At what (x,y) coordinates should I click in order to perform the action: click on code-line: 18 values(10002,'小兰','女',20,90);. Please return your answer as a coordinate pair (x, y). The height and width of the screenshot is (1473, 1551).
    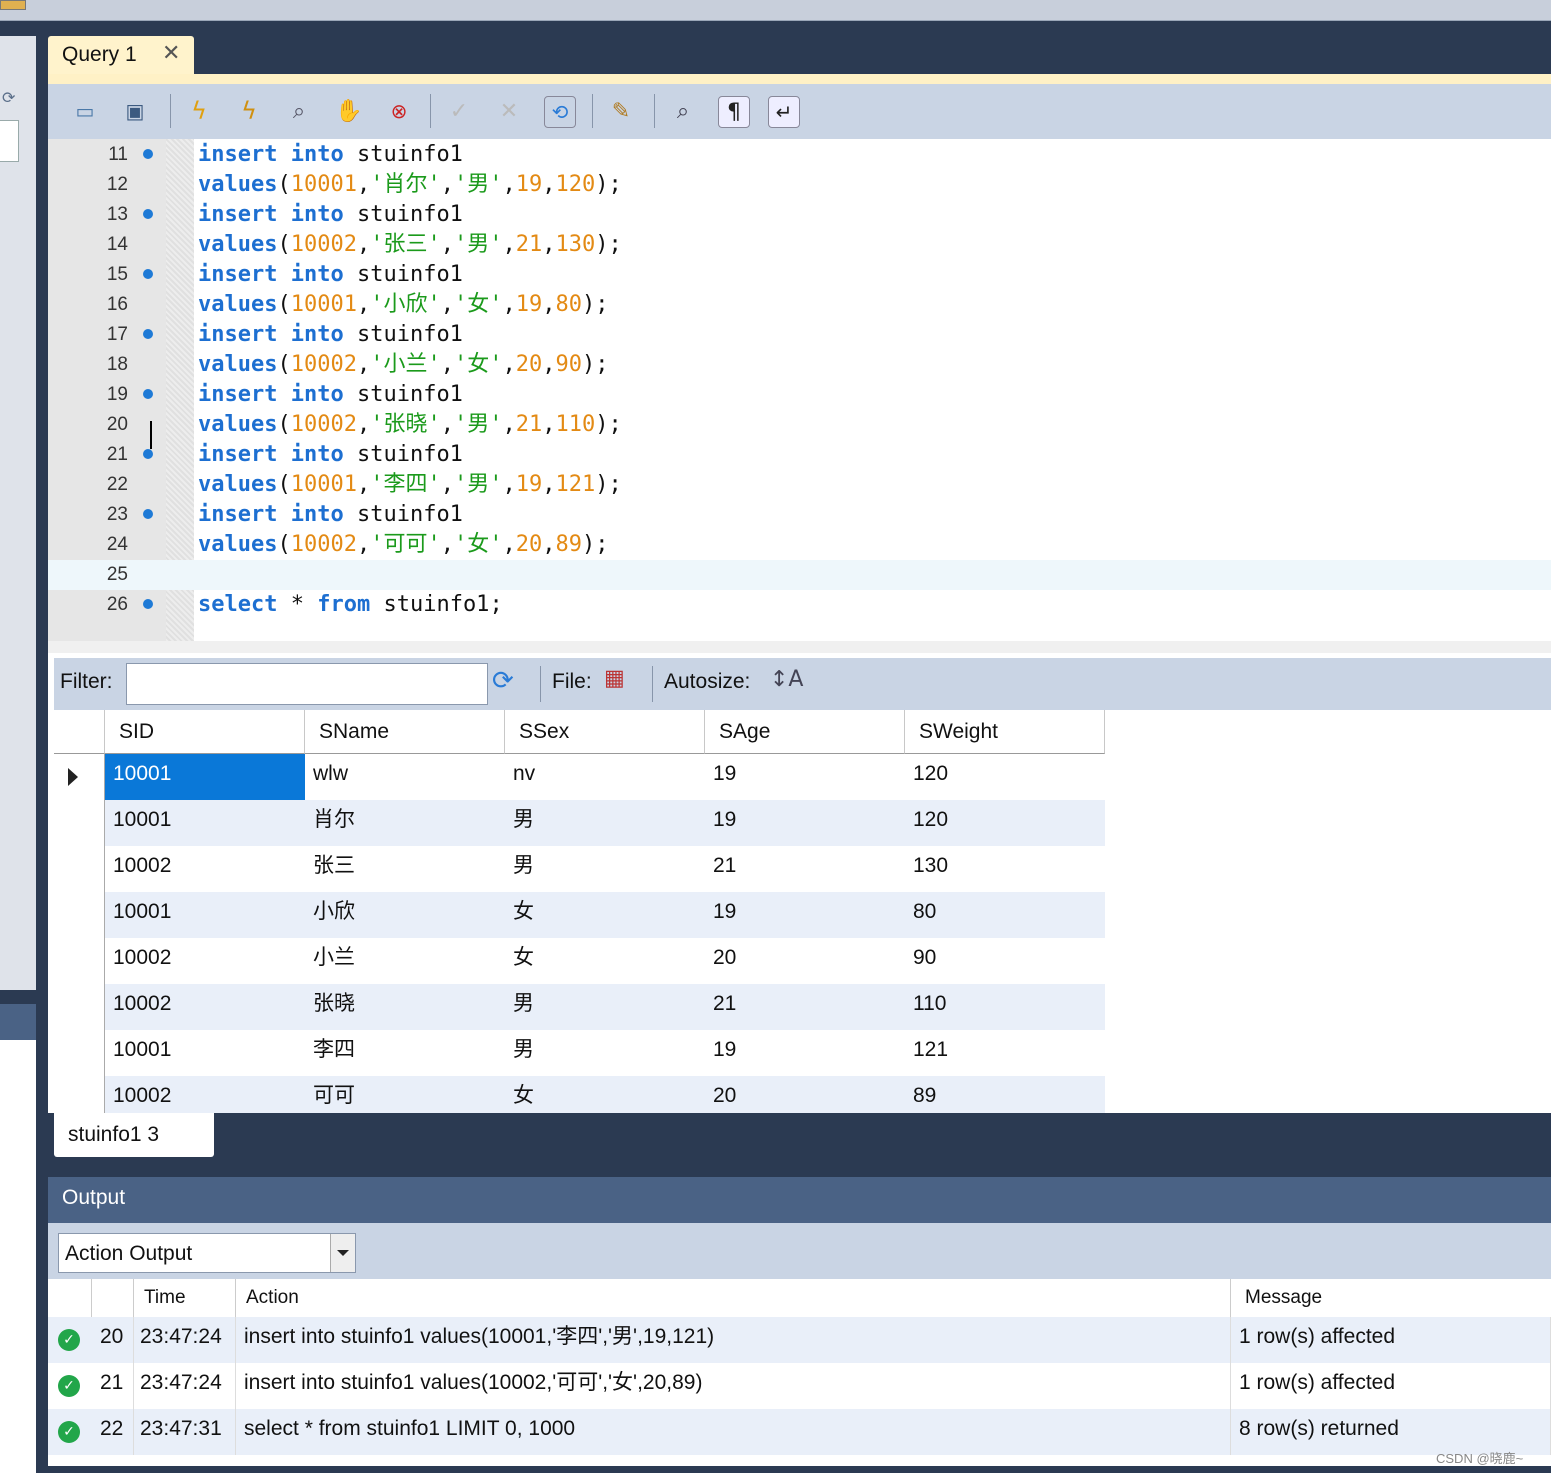
    Looking at the image, I should click on (799, 365).